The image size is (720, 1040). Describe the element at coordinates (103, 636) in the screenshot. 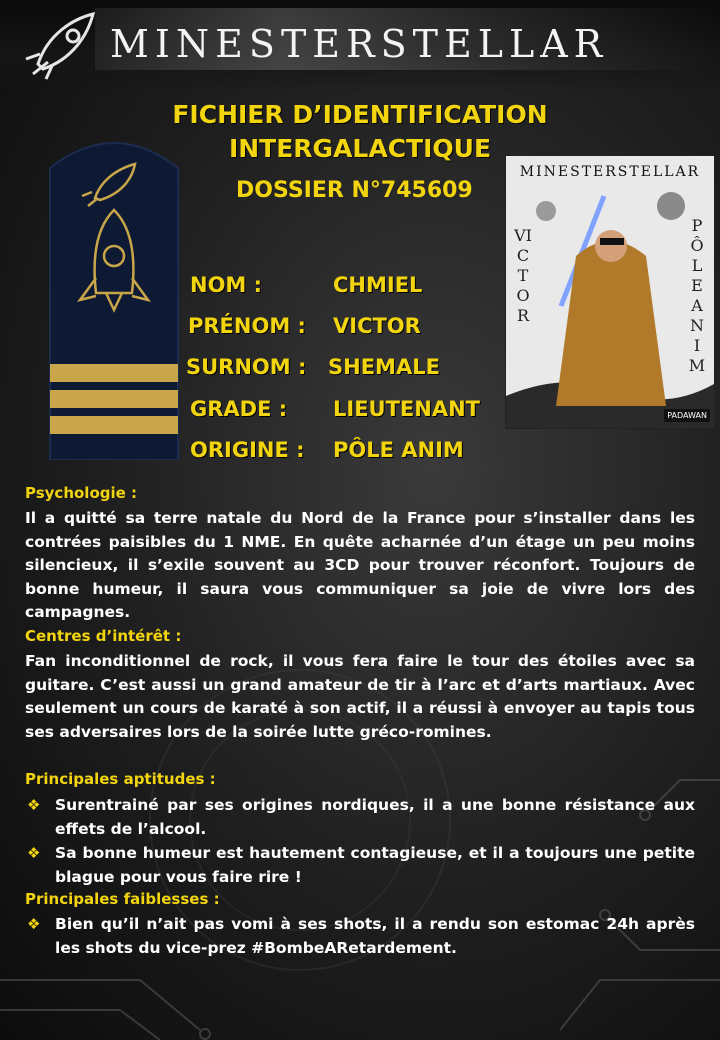

I see `section-title-interets: Centres d’intérêt :` at that location.